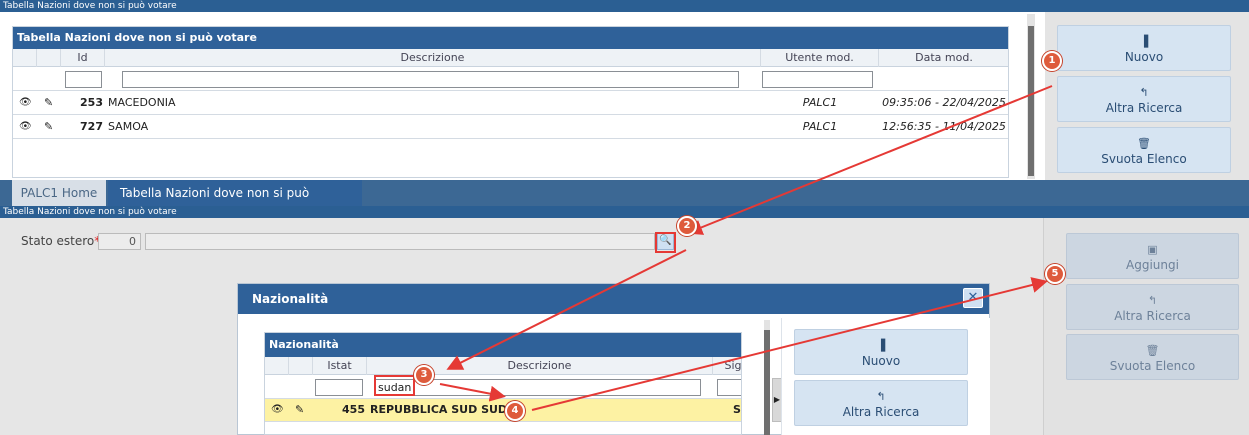 Image resolution: width=1249 pixels, height=435 pixels. Describe the element at coordinates (1055, 274) in the screenshot. I see `callout-5: 5` at that location.